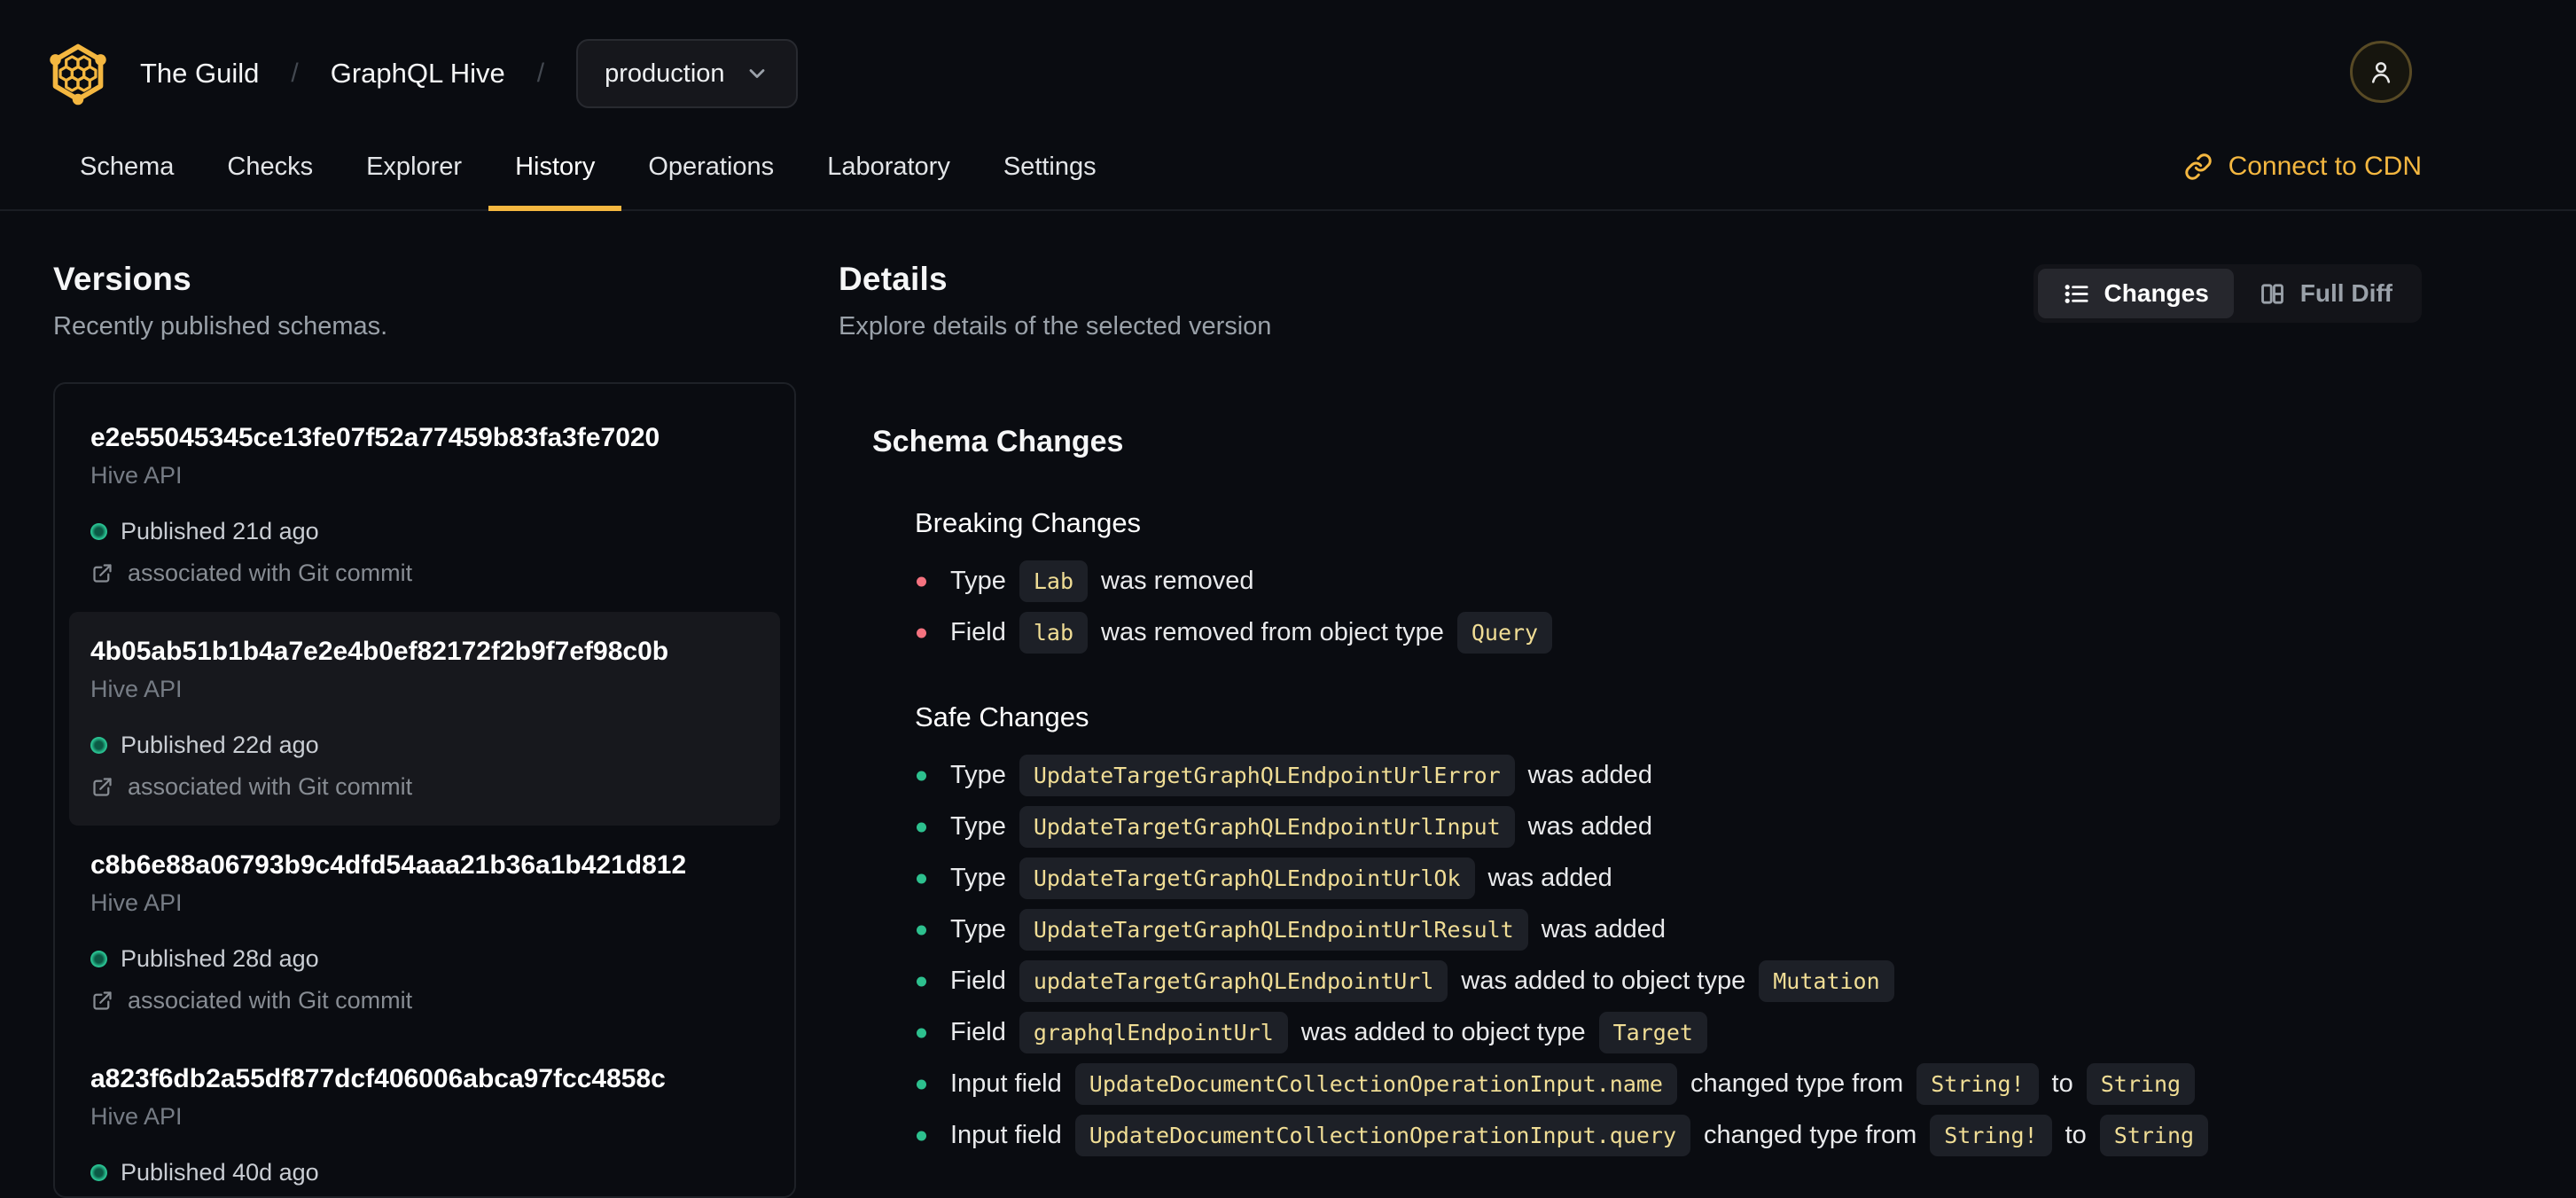 The height and width of the screenshot is (1198, 2576). I want to click on versions-subtitle: Recently published schemas., so click(220, 326).